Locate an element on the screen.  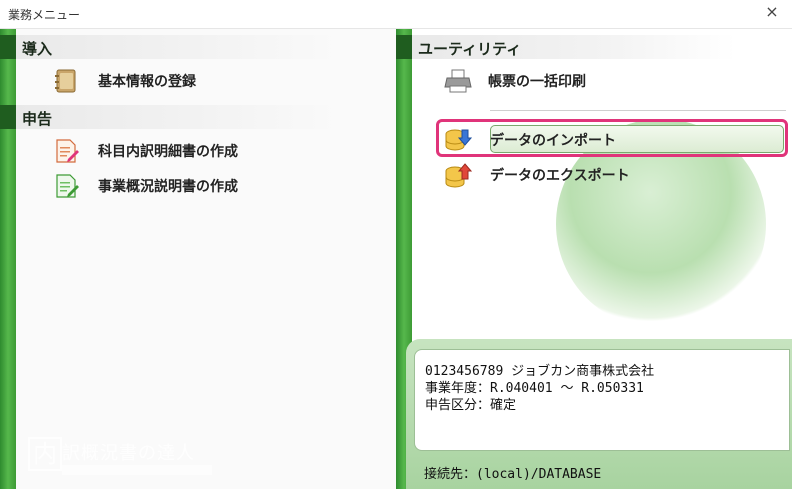
menu-item-basic-info: 基本情報の登録 is located at coordinates (202, 80).